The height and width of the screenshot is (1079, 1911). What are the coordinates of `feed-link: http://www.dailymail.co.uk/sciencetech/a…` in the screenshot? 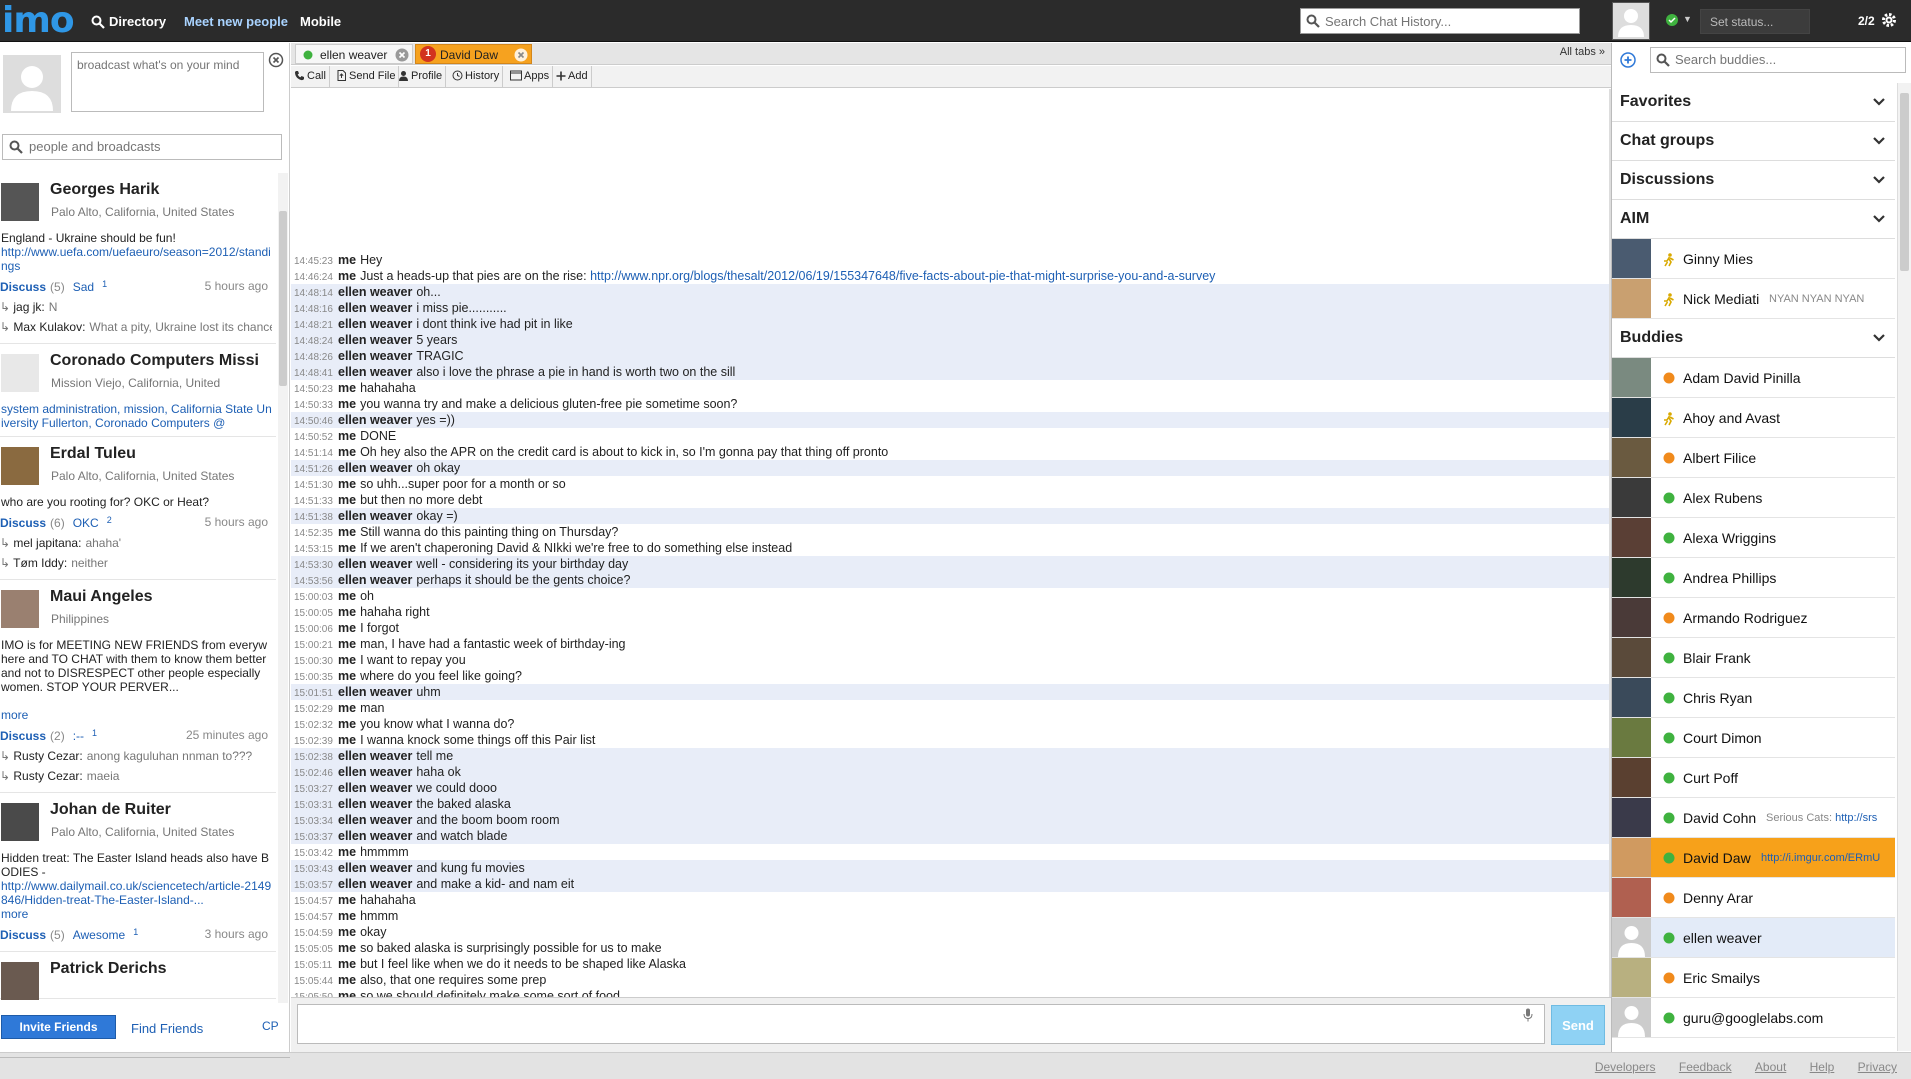 It's located at (136, 893).